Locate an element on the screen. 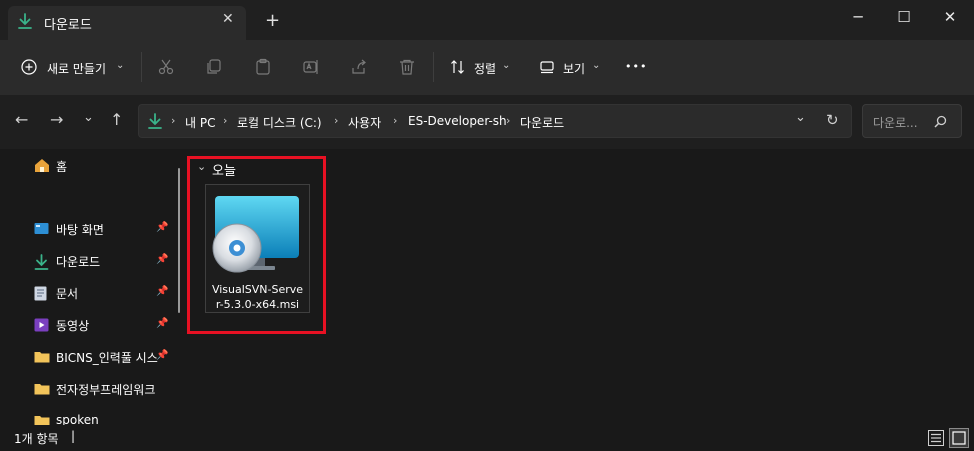  sort-button: 정렬 ⌄ is located at coordinates (482, 67).